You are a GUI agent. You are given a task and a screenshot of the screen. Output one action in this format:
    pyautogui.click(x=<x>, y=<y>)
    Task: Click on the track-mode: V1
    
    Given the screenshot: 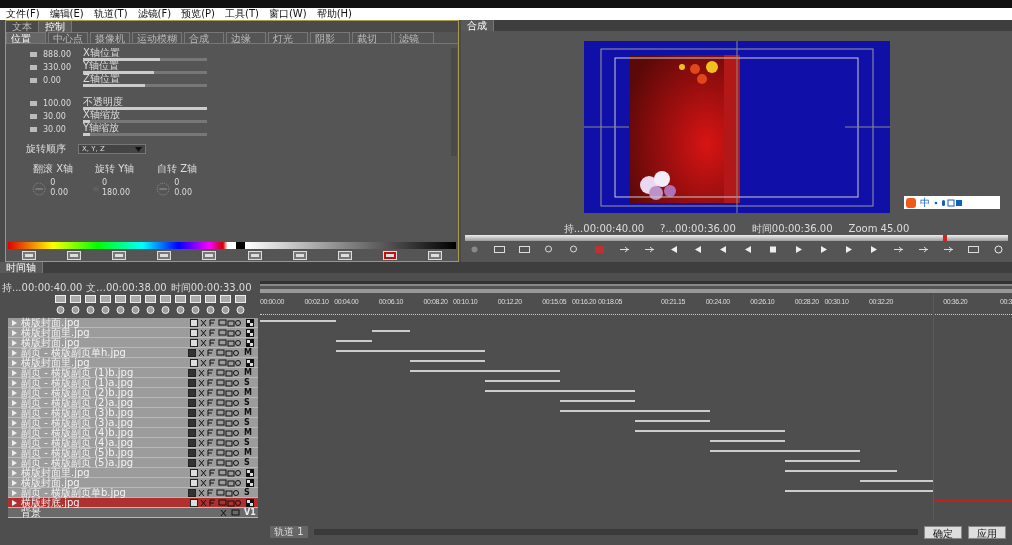 What is the action you would take?
    pyautogui.click(x=249, y=512)
    